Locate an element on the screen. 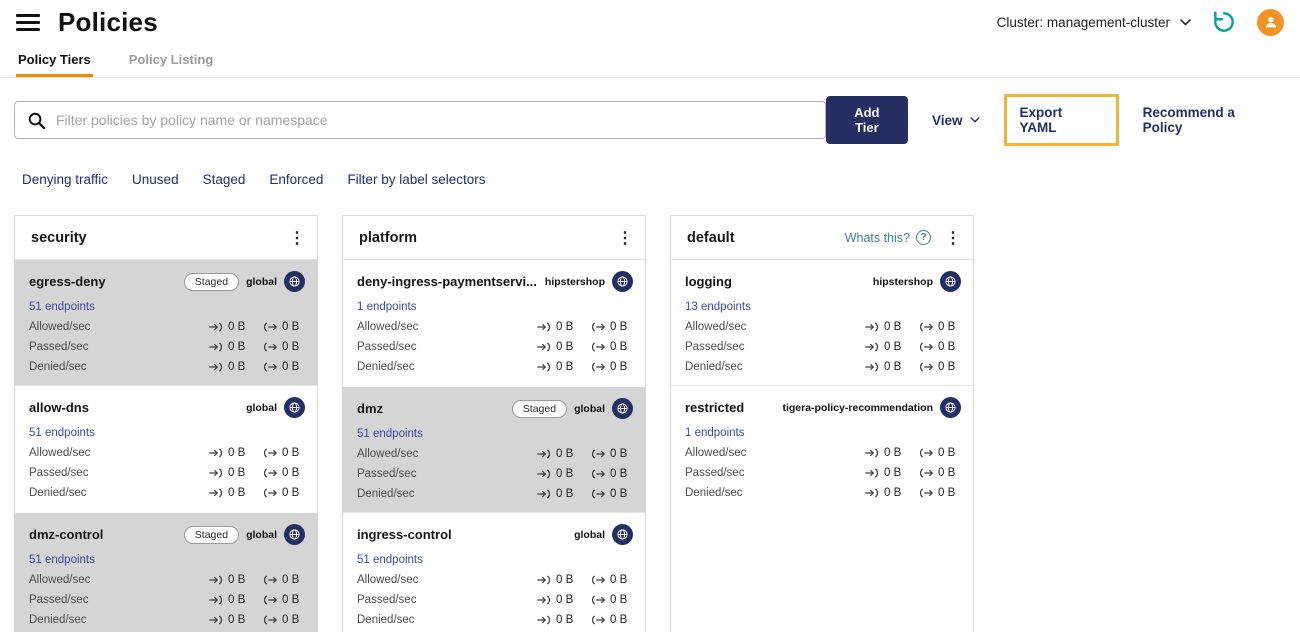 The image size is (1300, 632). tier-name: platform is located at coordinates (388, 237).